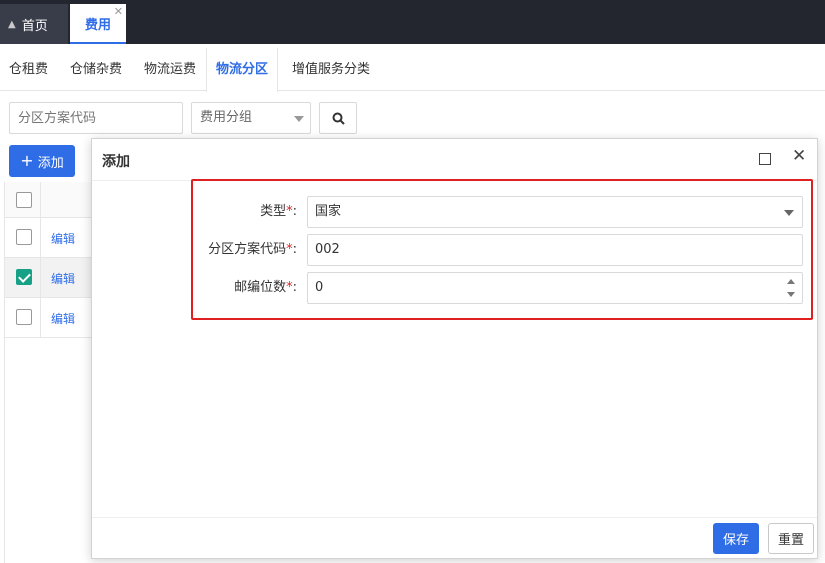 This screenshot has height=563, width=825. I want to click on home-icon: ▲, so click(12, 24).